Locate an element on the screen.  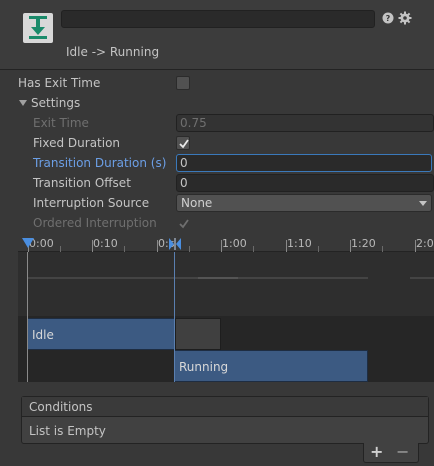
row-transition-offset: Transition Offset 0 is located at coordinates (217, 183).